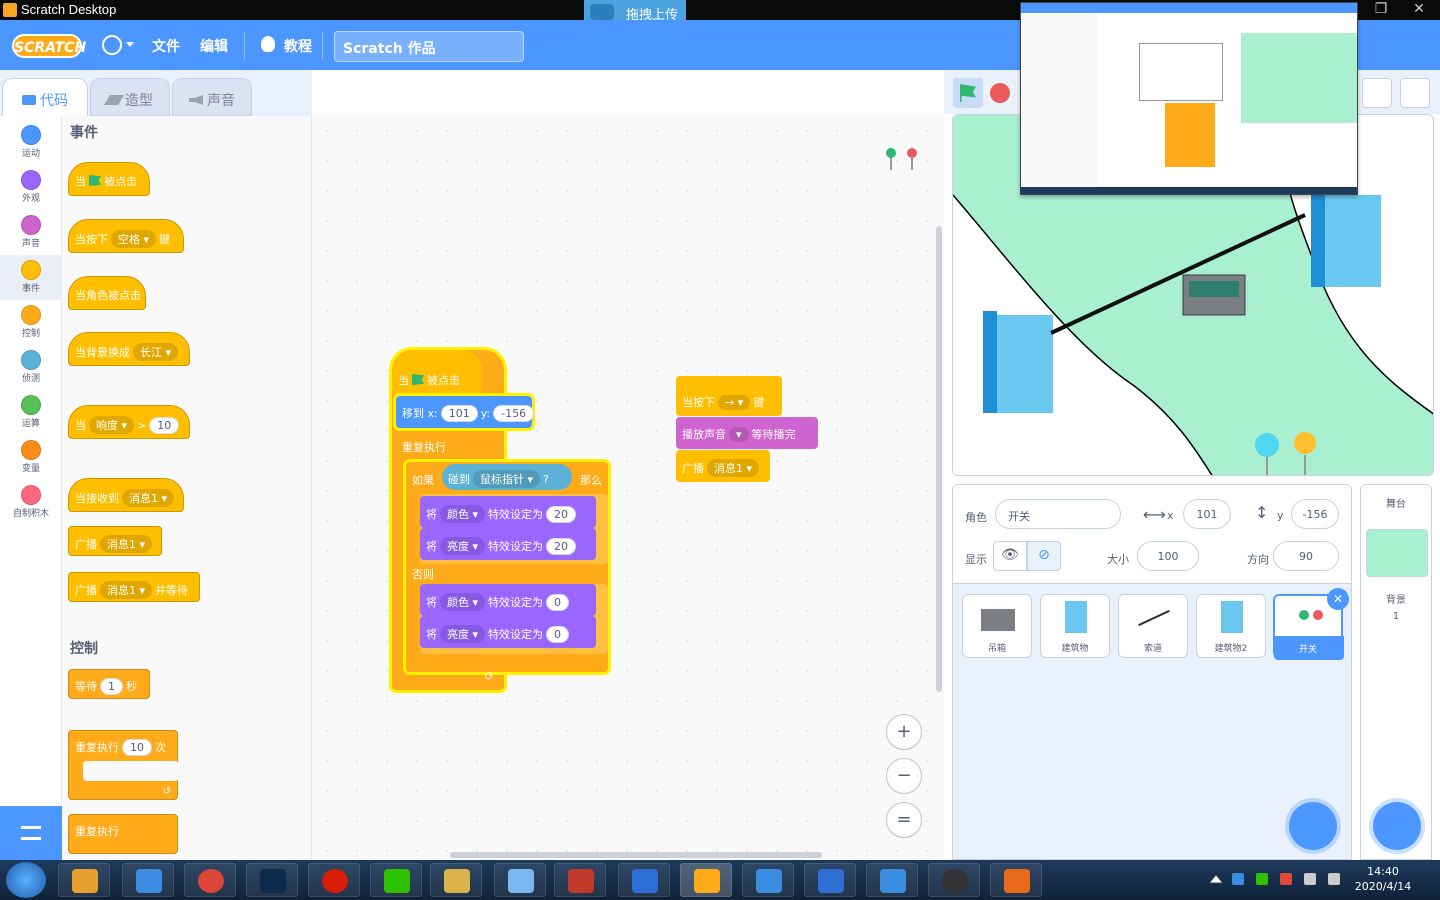 This screenshot has height=900, width=1440. Describe the element at coordinates (26, 880) in the screenshot. I see `windows-start-button` at that location.